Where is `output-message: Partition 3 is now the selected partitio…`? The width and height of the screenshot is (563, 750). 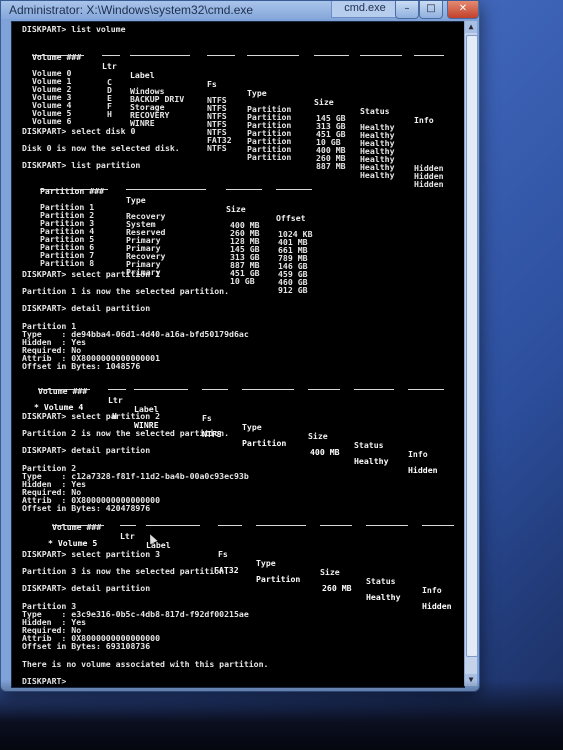
output-message: Partition 3 is now the selected partitio… is located at coordinates (126, 571).